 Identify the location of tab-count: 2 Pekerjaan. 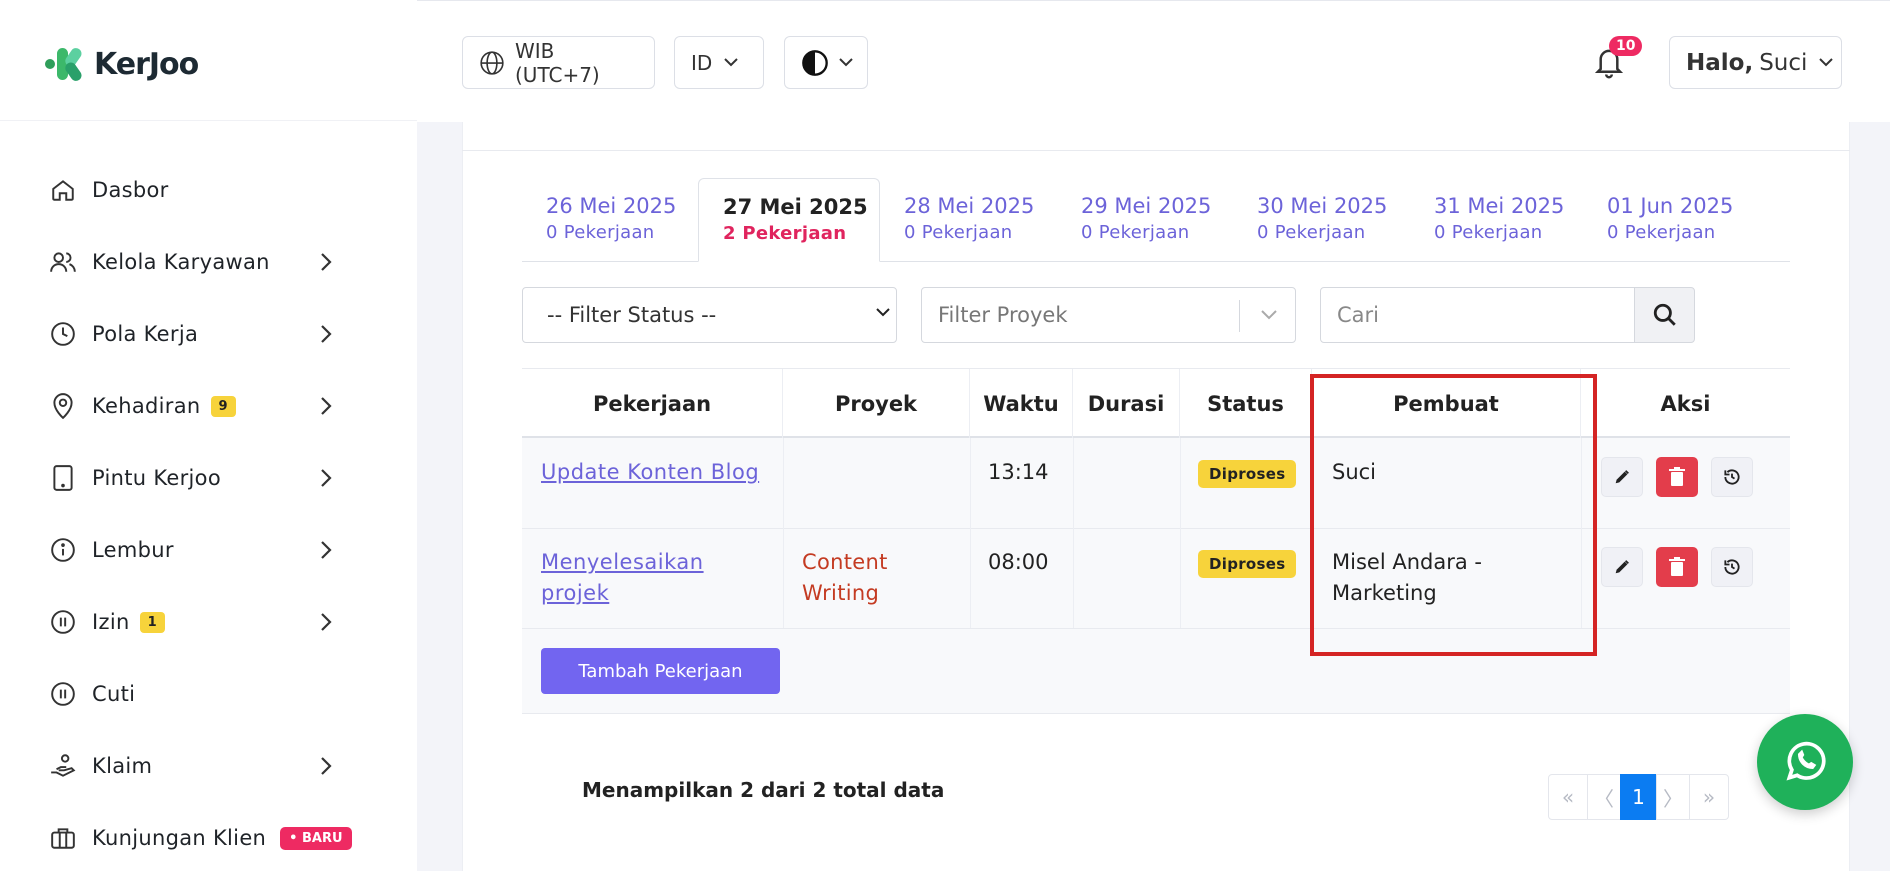
(785, 233).